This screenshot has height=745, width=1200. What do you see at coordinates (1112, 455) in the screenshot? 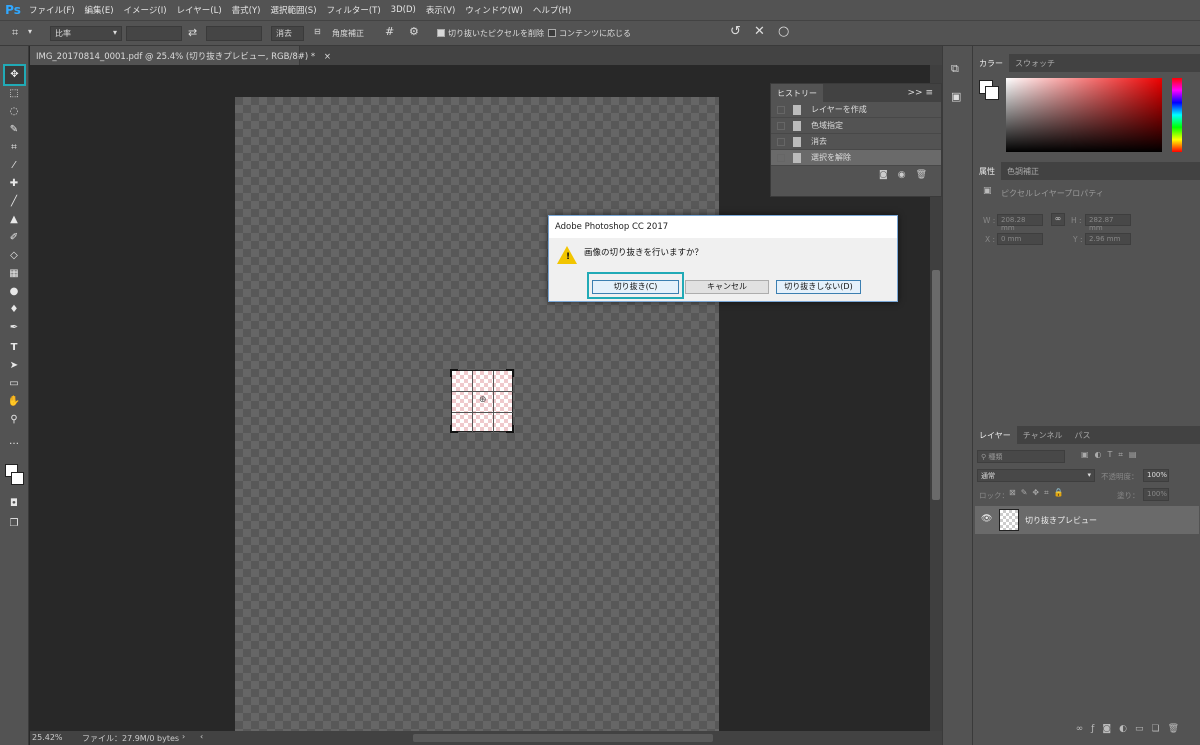
I see `layer-filter-icons: ▣◐T⌗▤` at bounding box center [1112, 455].